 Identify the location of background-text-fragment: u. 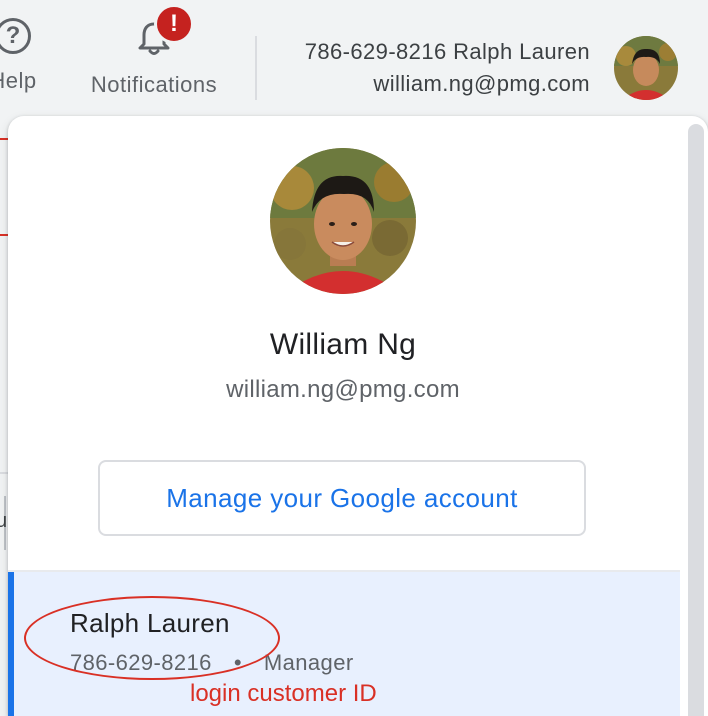
(4, 521).